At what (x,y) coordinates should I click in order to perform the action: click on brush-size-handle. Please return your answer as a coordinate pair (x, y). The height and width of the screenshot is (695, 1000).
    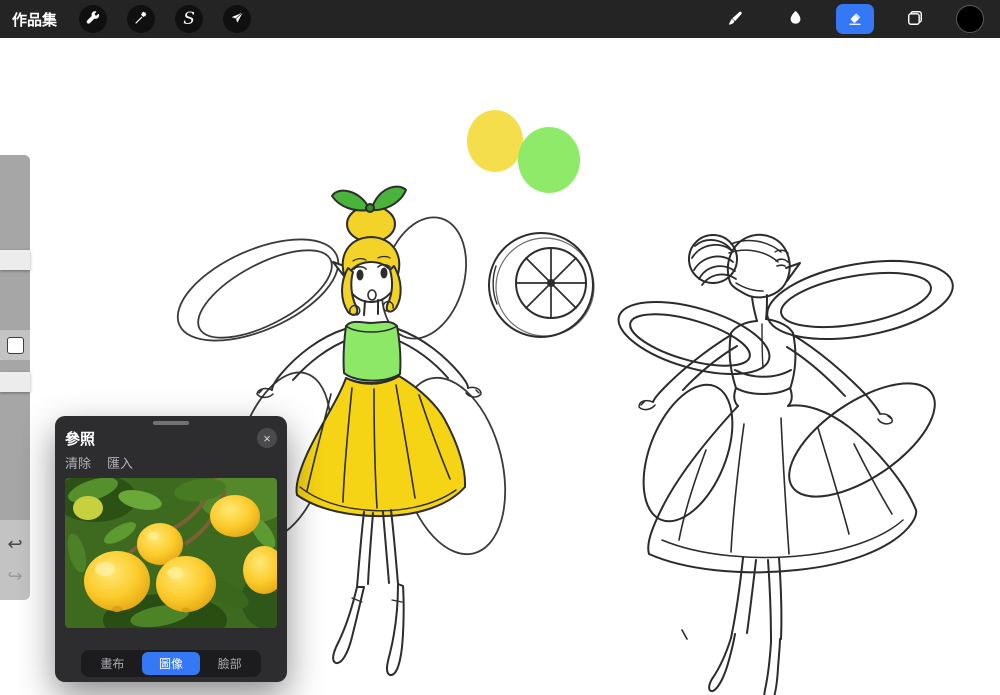
    Looking at the image, I should click on (15, 260).